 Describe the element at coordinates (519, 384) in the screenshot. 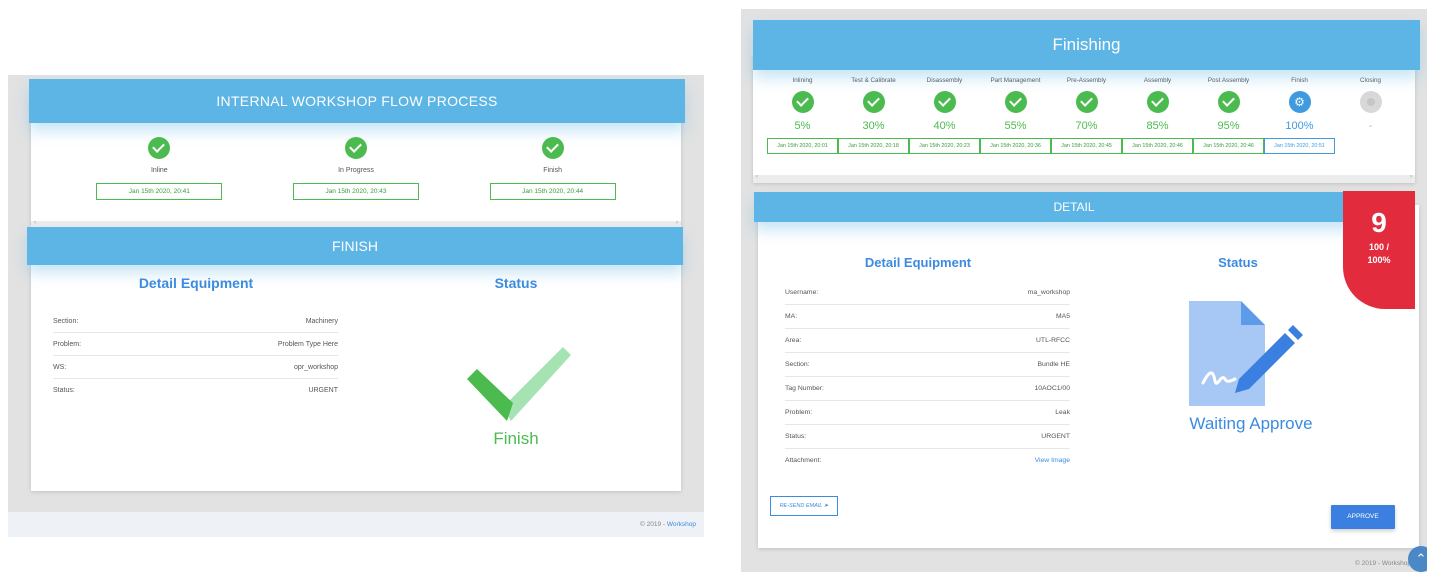

I see `finish-check-icon` at that location.